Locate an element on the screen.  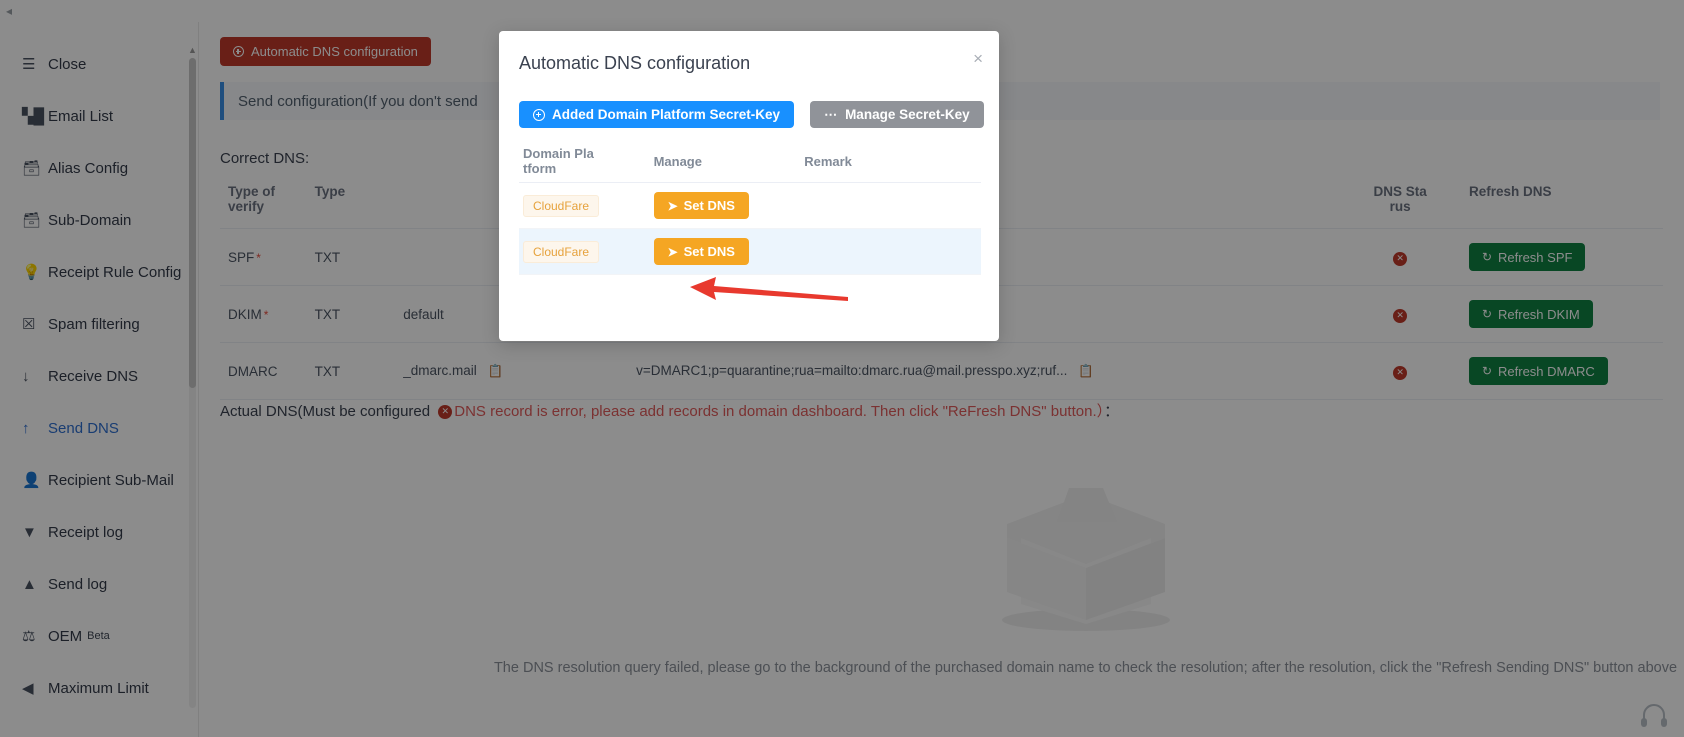
col-header-manage: Manage is located at coordinates (725, 161).